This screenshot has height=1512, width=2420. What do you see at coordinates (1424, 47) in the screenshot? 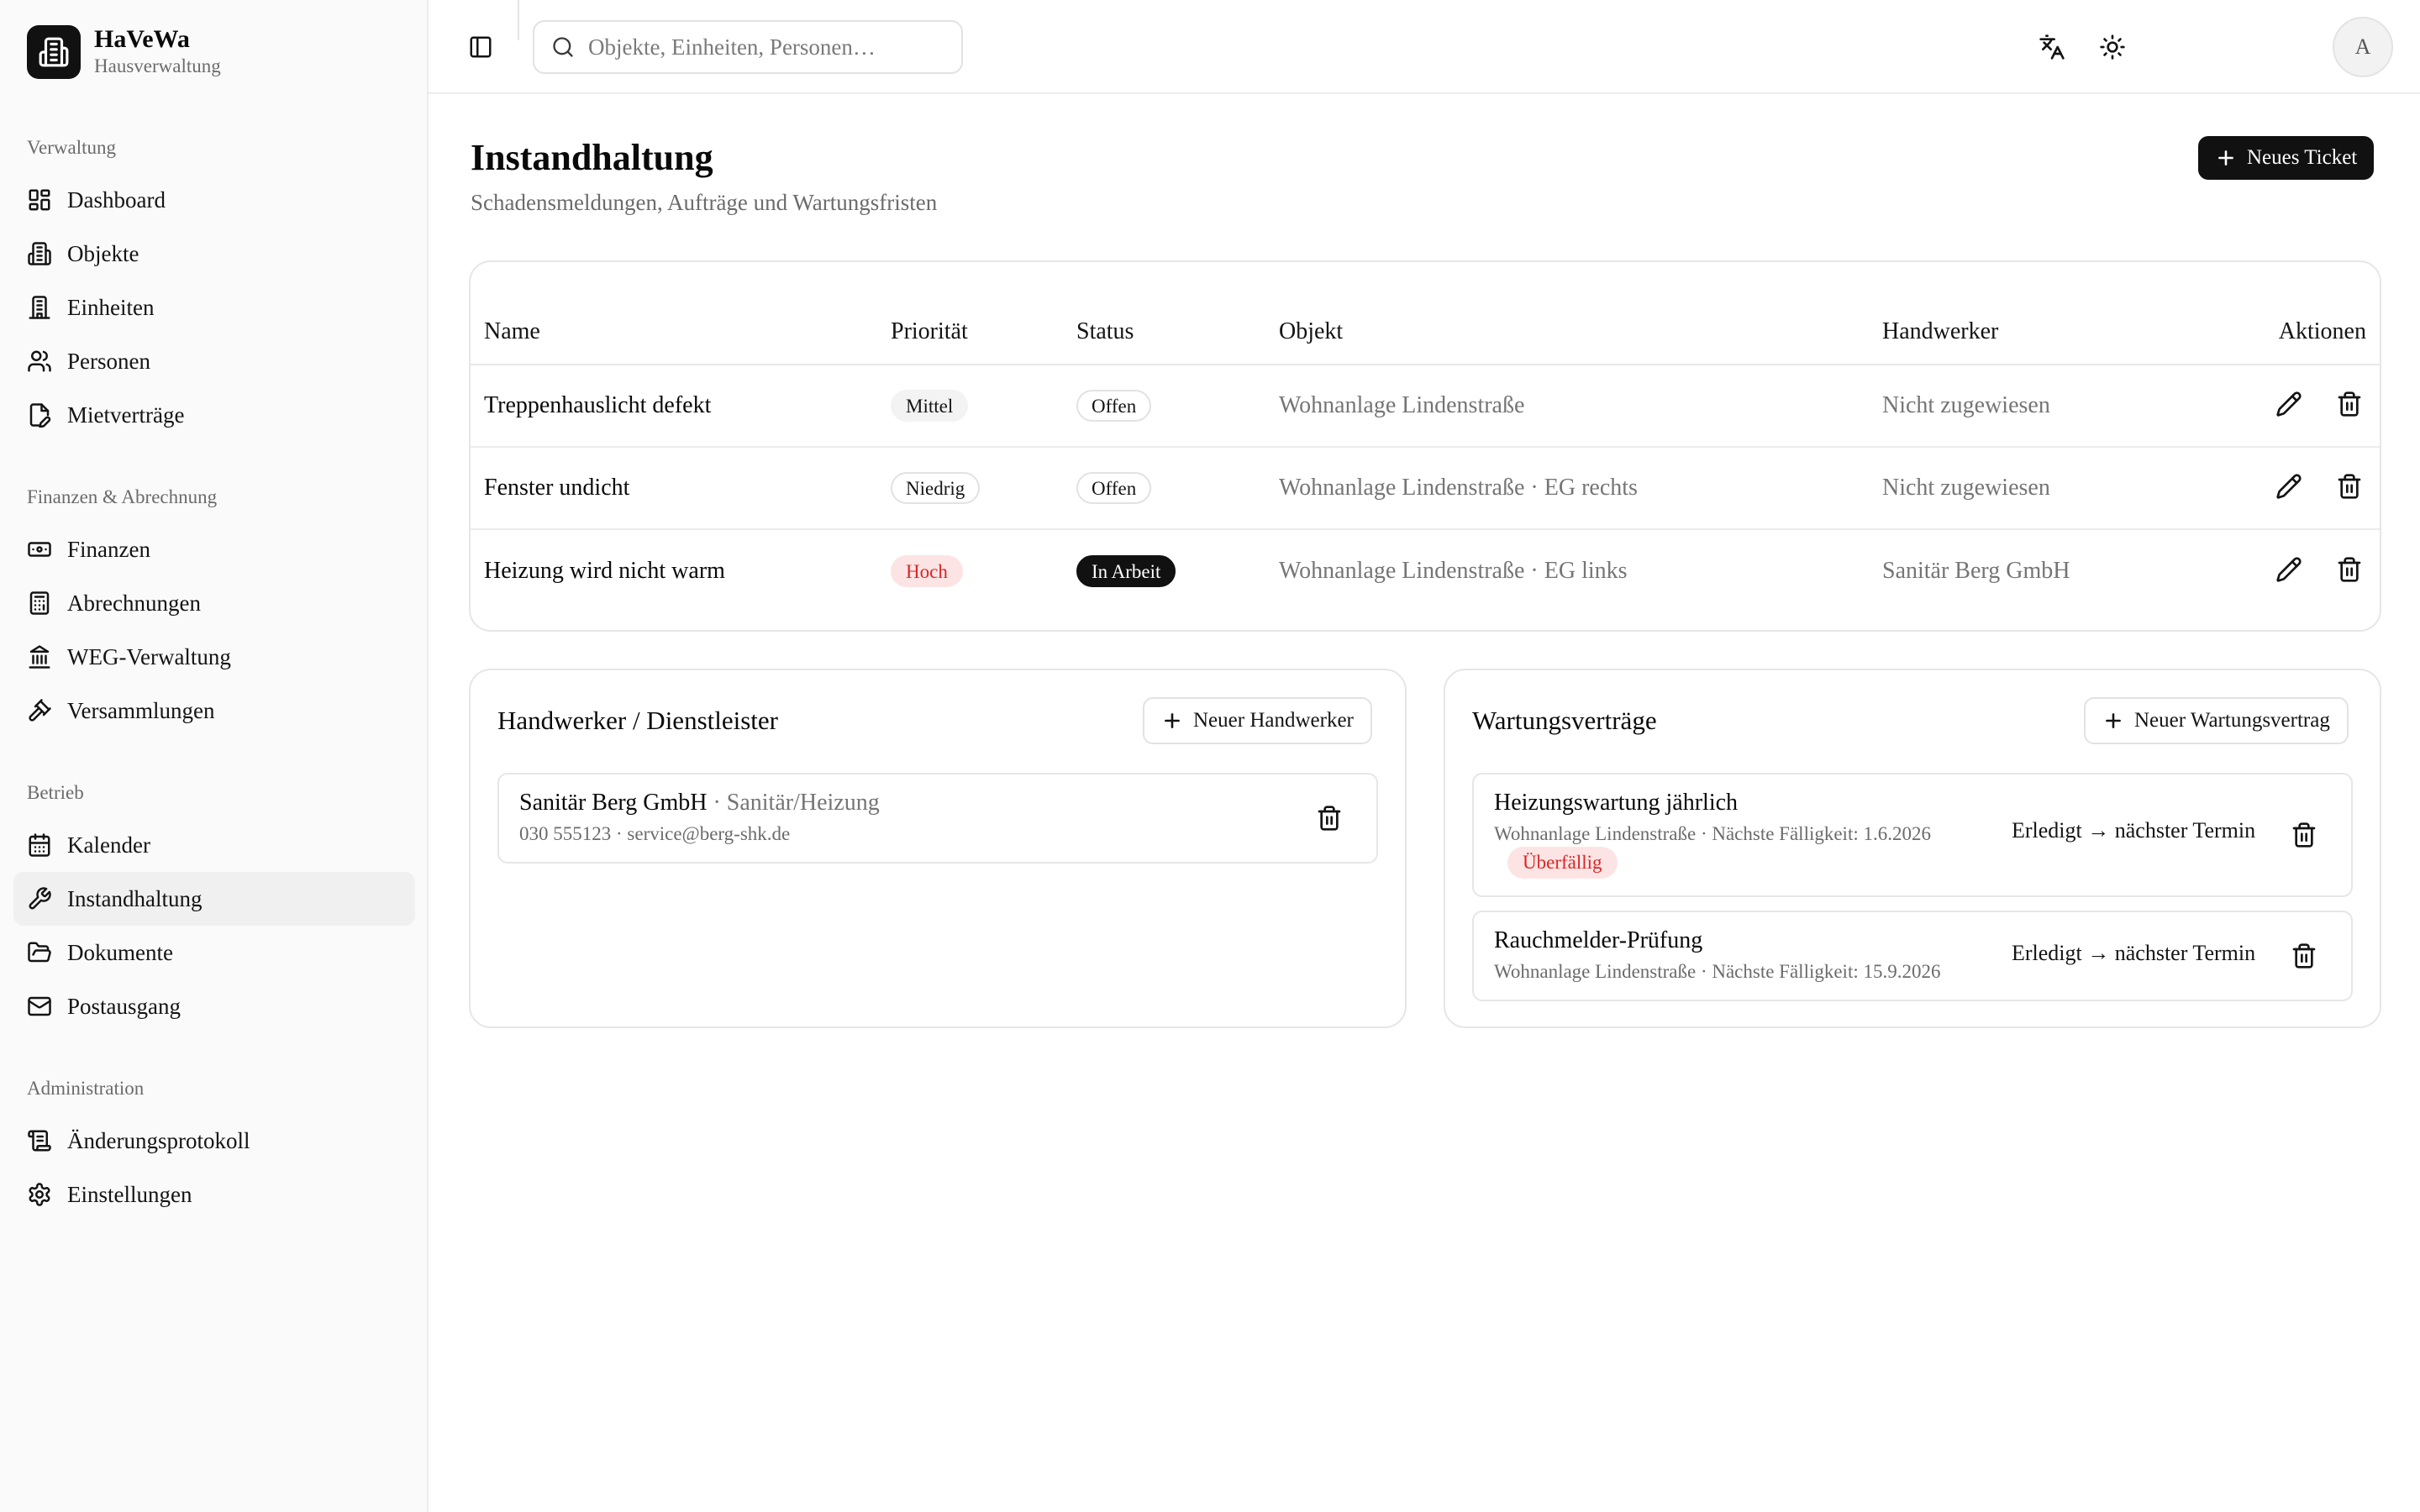
I see `topbar: A` at bounding box center [1424, 47].